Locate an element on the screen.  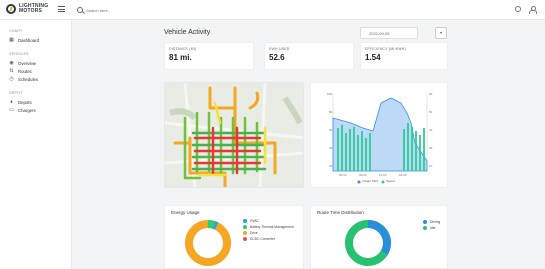
schedules-icon: ◷ is located at coordinates (11, 78).